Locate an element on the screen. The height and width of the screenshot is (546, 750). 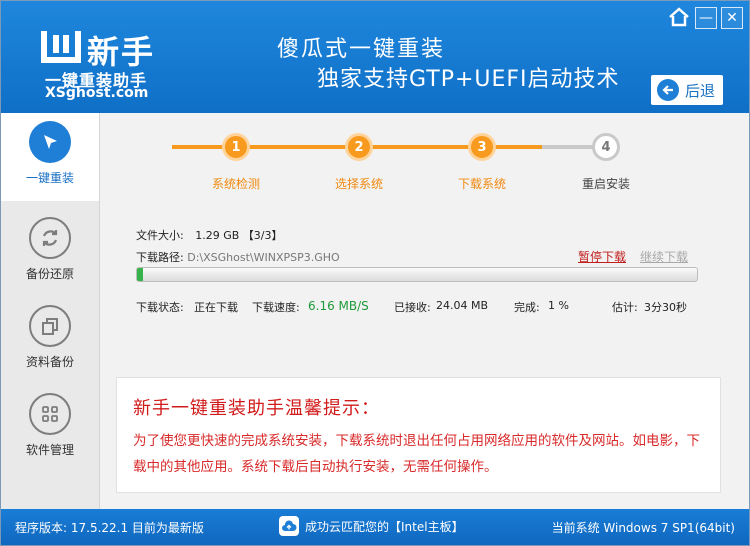
slogan-line-2: 独家支持GTP+UEFI启动技术 is located at coordinates (468, 79).